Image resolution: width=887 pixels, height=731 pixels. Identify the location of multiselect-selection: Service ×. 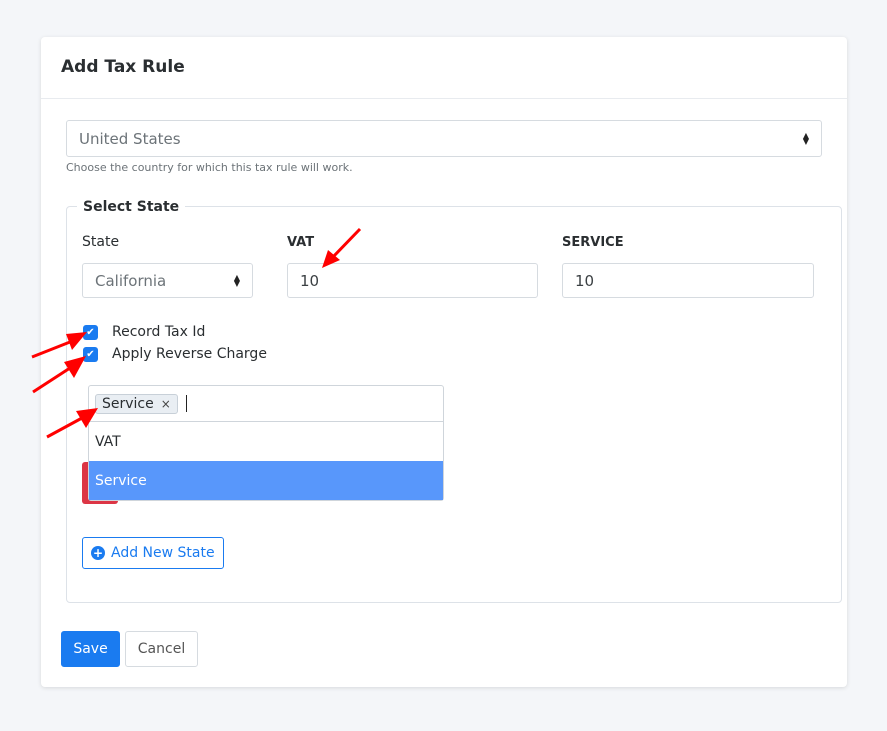
(266, 404).